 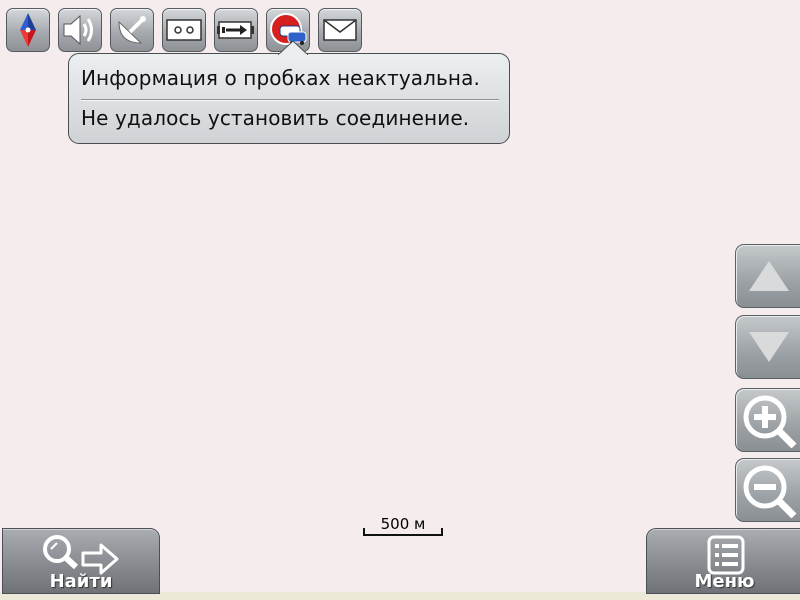 I want to click on messages-button, so click(x=340, y=30).